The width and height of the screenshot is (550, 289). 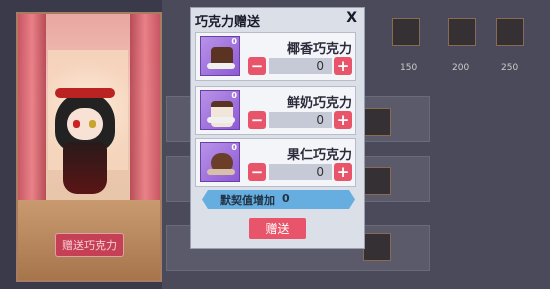 I want to click on chocolate-item: 0 鲜奶巧克力 − 0 +, so click(x=275, y=110).